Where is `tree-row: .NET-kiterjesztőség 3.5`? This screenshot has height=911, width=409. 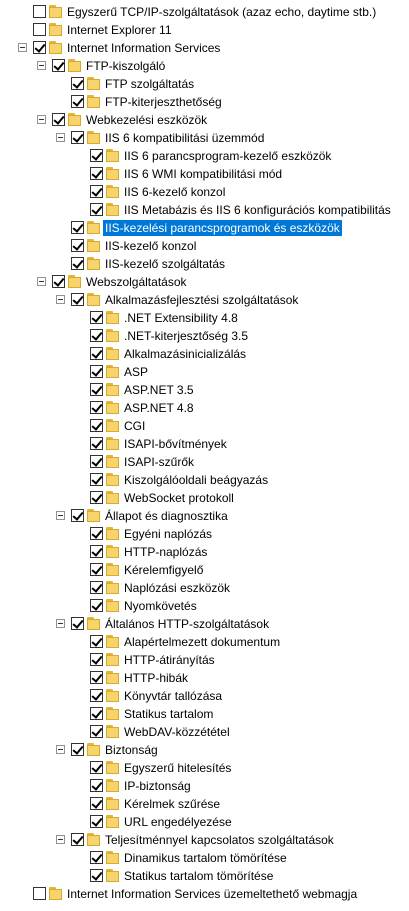 tree-row: .NET-kiterjesztőség 3.5 is located at coordinates (204, 336).